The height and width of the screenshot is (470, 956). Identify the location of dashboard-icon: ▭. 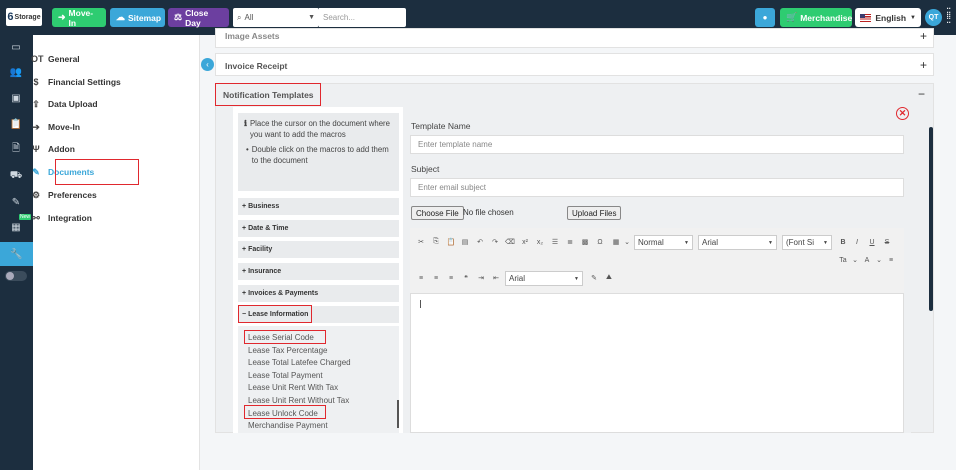
(16, 47).